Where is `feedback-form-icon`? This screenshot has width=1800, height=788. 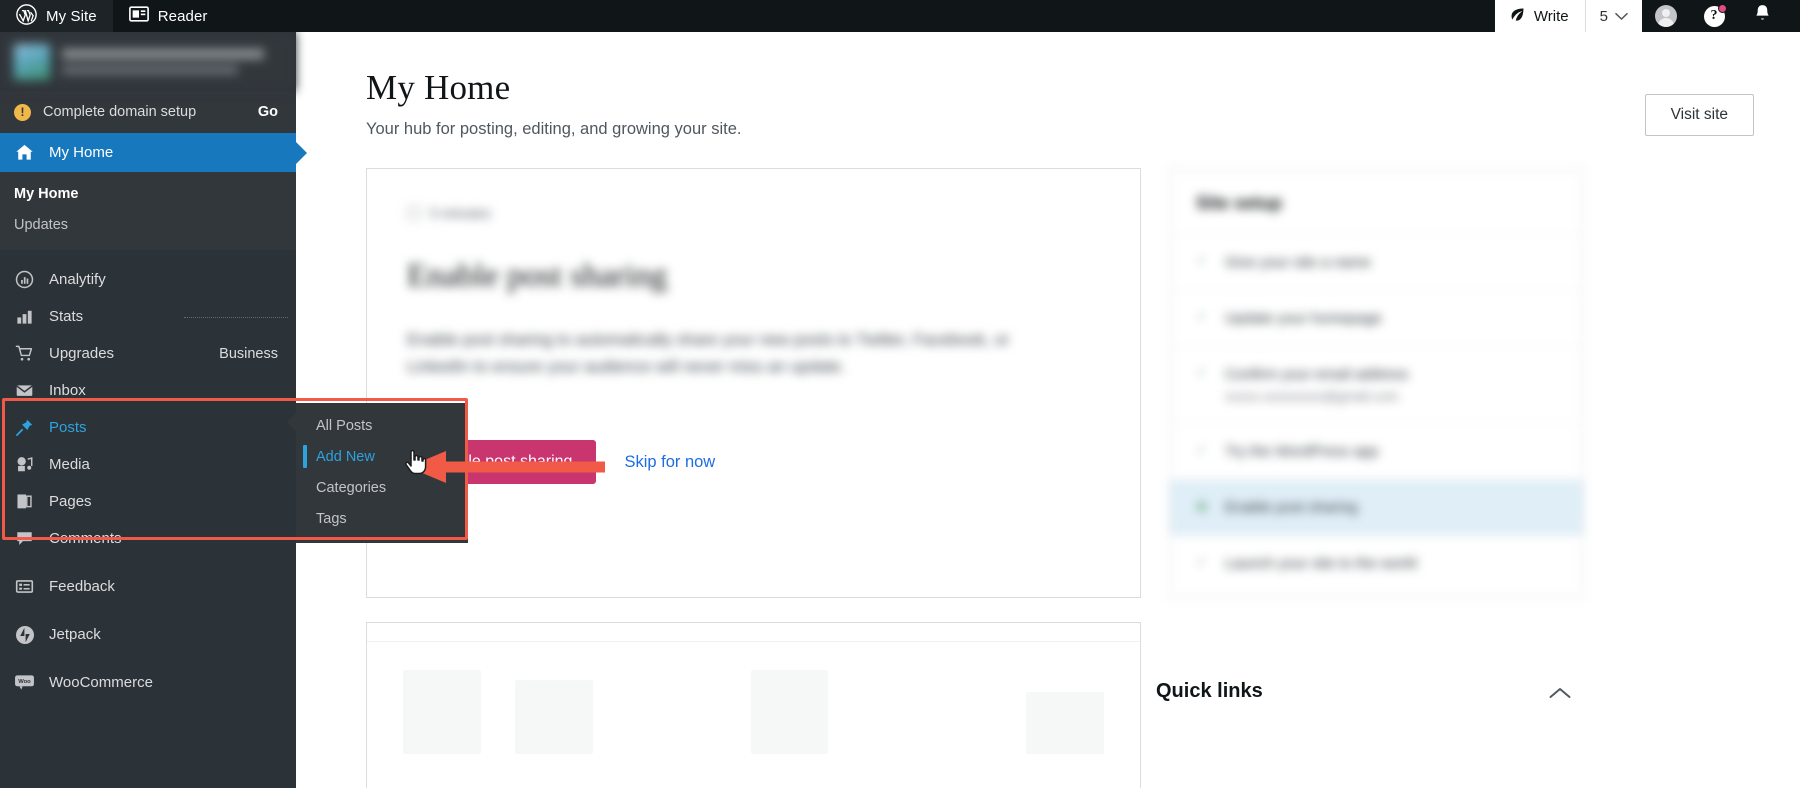
feedback-form-icon is located at coordinates (24, 586).